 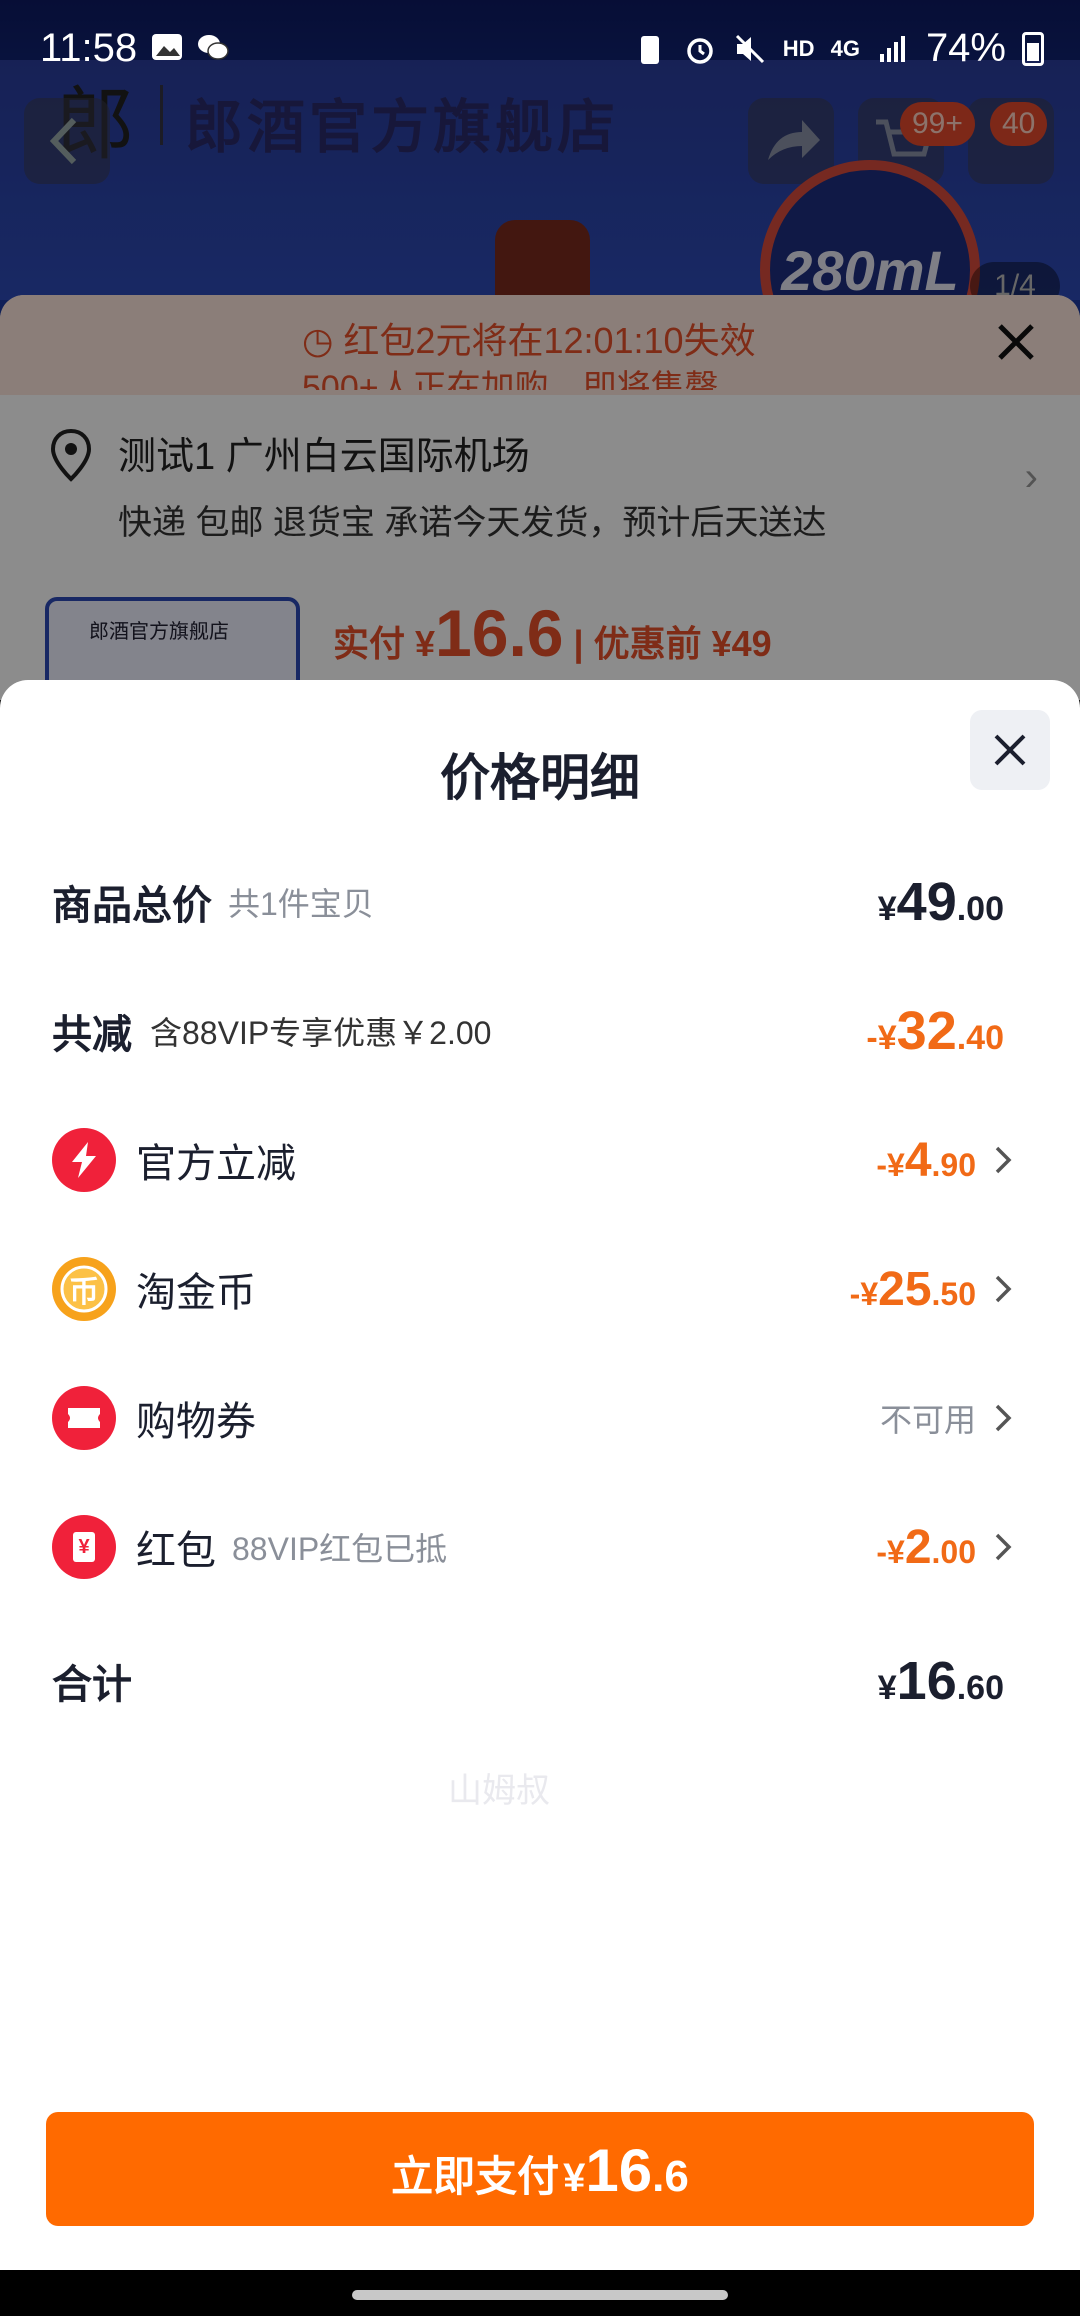 I want to click on row-label: 共减, so click(x=92, y=1035).